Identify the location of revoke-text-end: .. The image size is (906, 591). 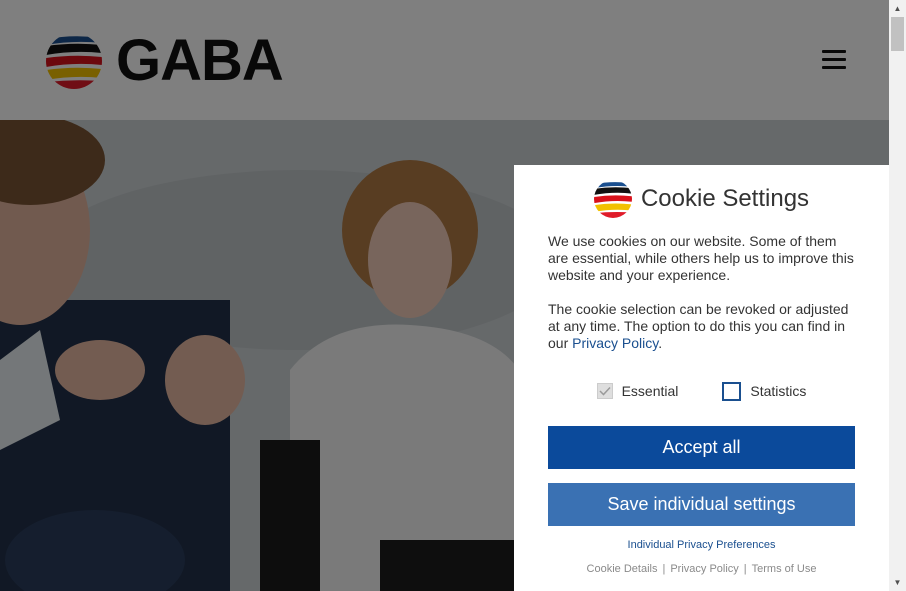
(660, 343).